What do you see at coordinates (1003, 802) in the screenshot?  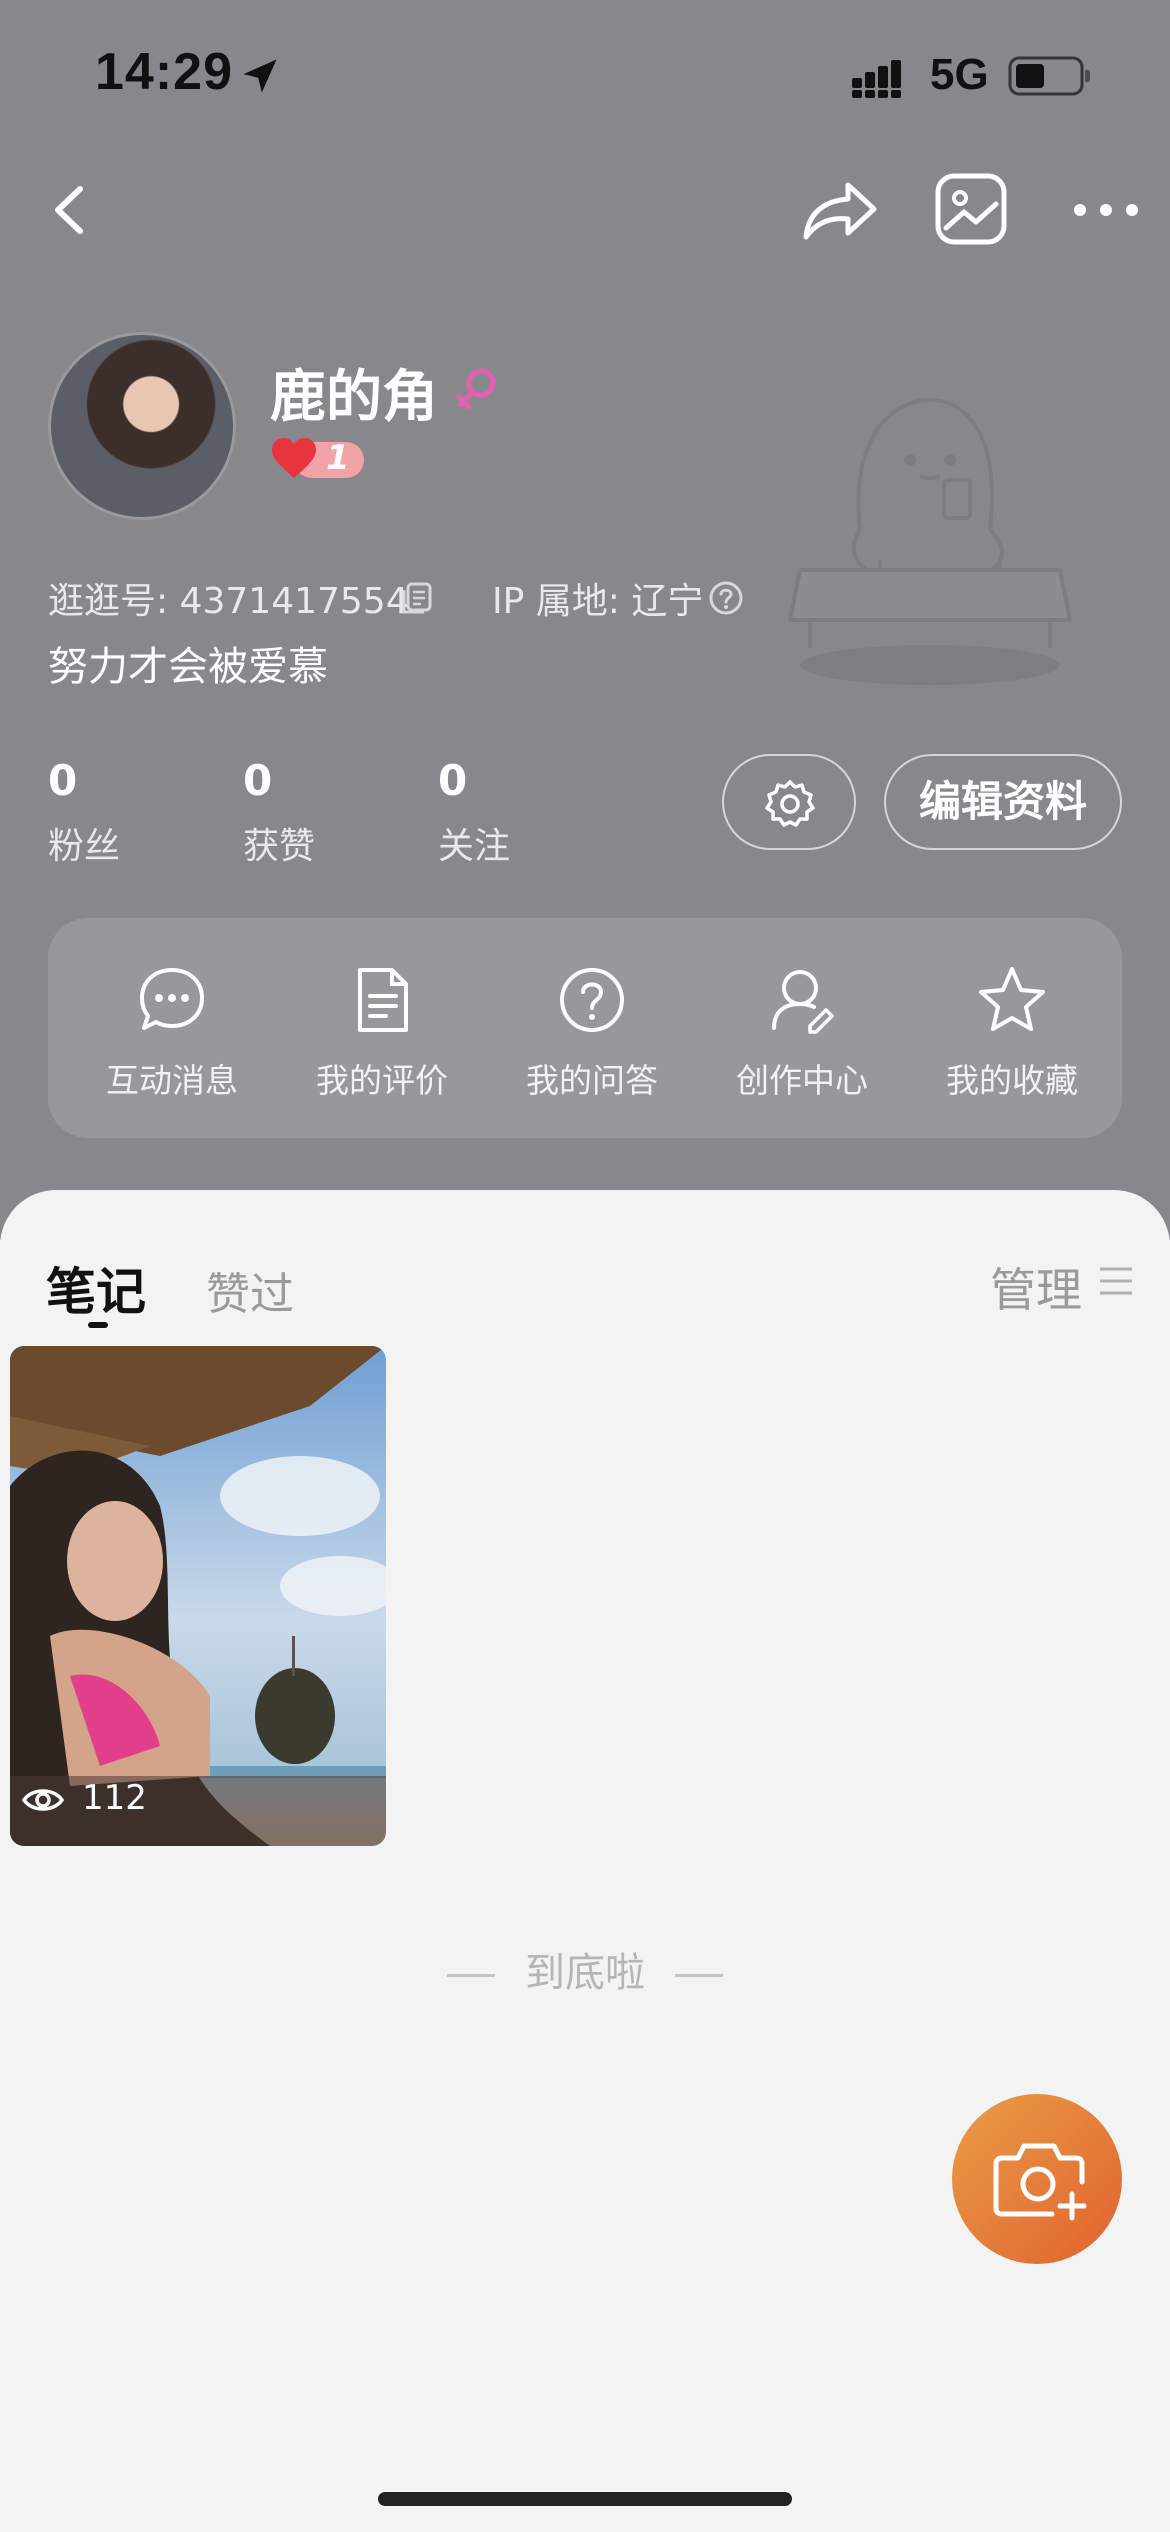 I see `edit-profile-button: 编辑资料` at bounding box center [1003, 802].